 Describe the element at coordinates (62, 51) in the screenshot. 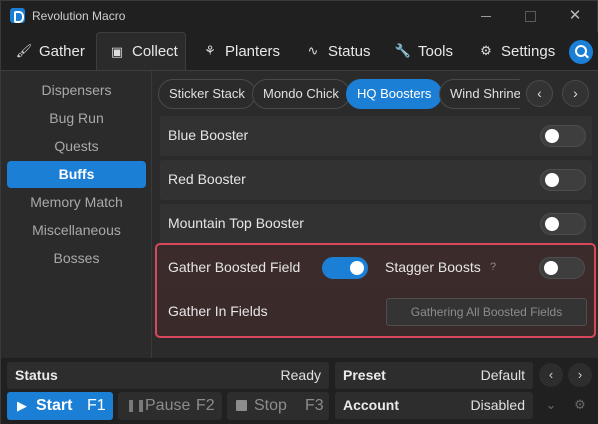

I see `tab-label: Gather` at that location.